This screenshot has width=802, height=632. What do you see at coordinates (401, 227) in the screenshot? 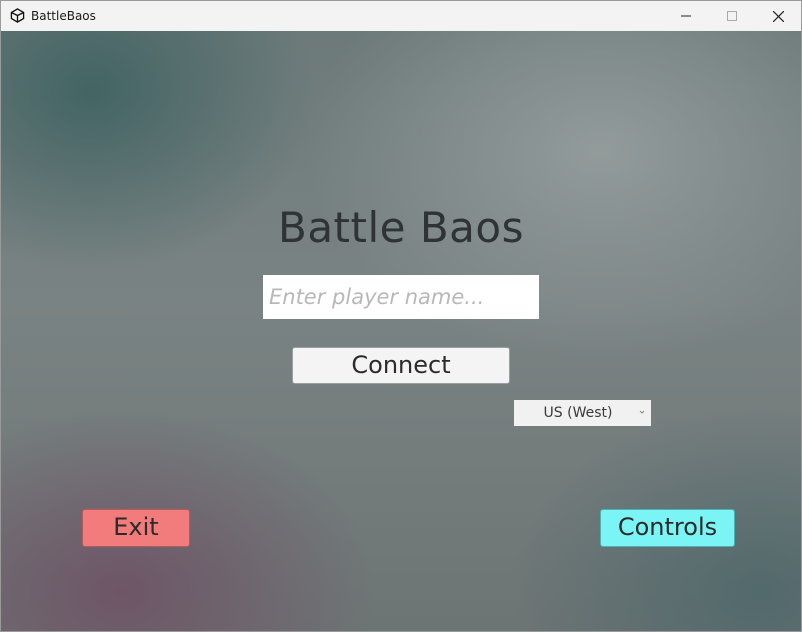
I see `game-title: Battle Baos` at bounding box center [401, 227].